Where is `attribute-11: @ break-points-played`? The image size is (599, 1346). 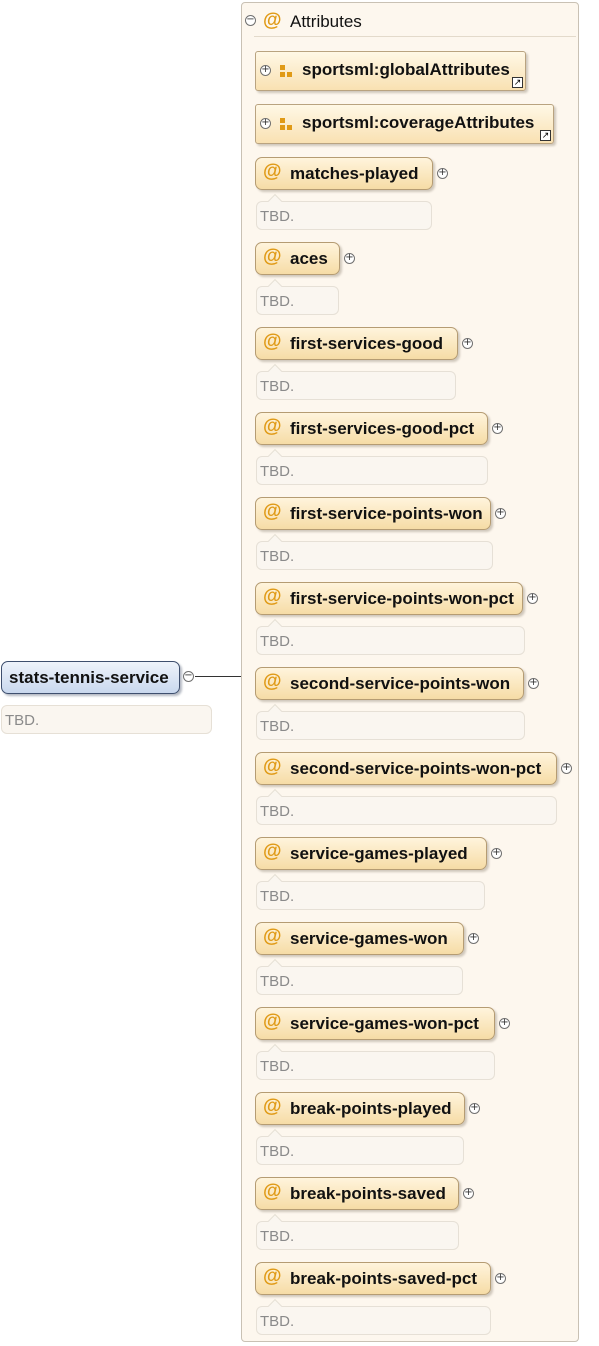 attribute-11: @ break-points-played is located at coordinates (360, 1108).